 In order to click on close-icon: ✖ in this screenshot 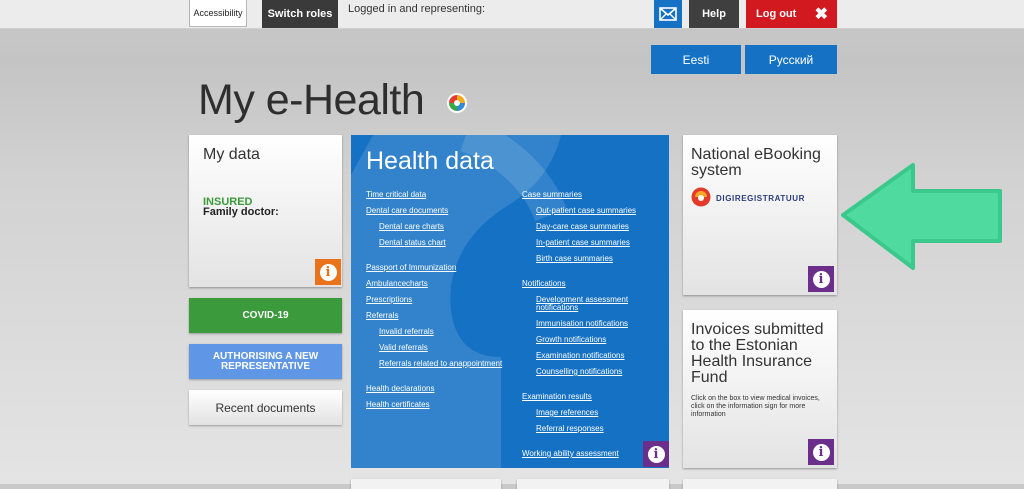, I will do `click(821, 14)`.